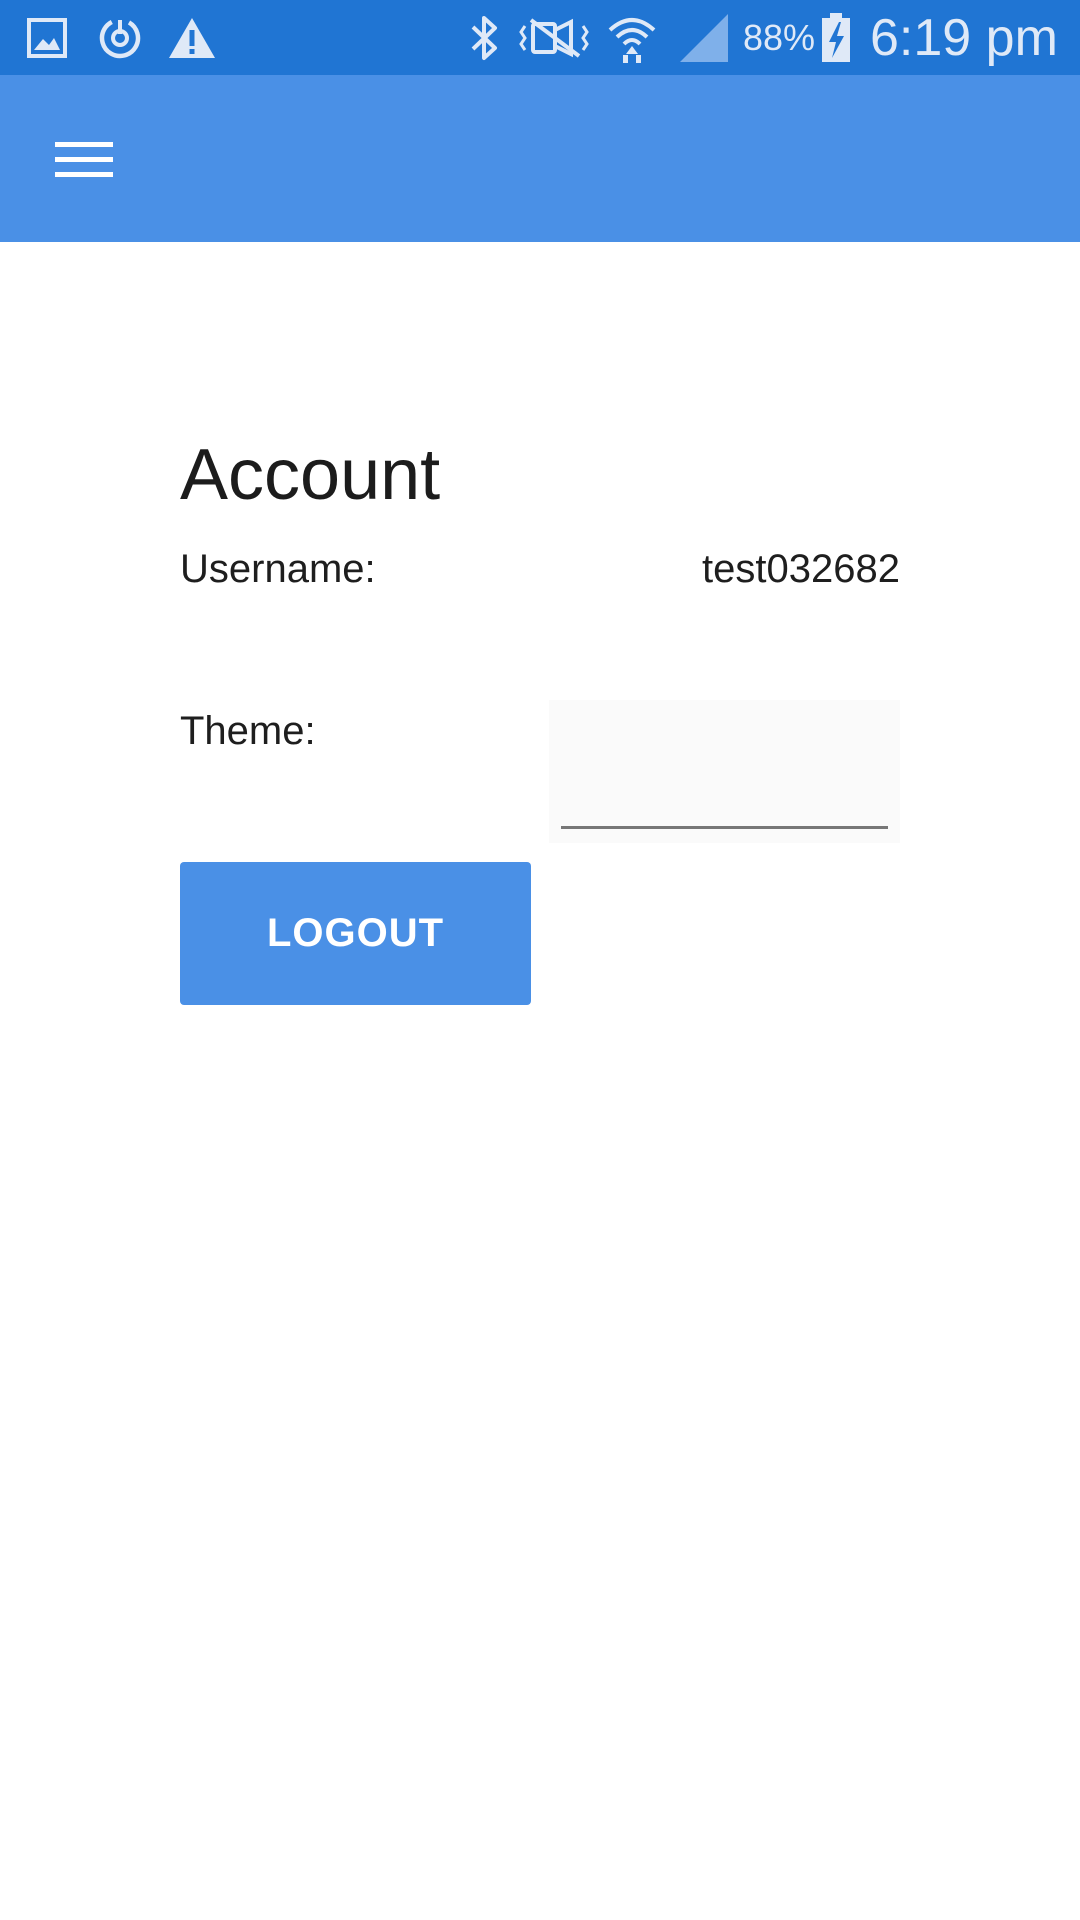 This screenshot has height=1920, width=1080. I want to click on battery-percent: 88%, so click(779, 37).